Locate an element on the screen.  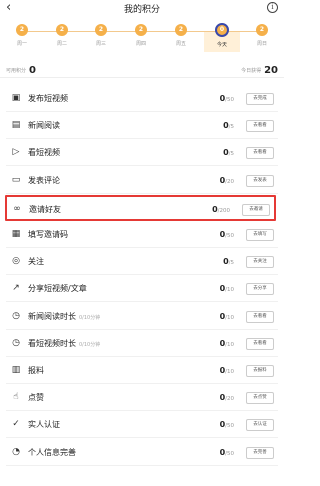
thumbs-up-icon: ☝ is located at coordinates (16, 397).